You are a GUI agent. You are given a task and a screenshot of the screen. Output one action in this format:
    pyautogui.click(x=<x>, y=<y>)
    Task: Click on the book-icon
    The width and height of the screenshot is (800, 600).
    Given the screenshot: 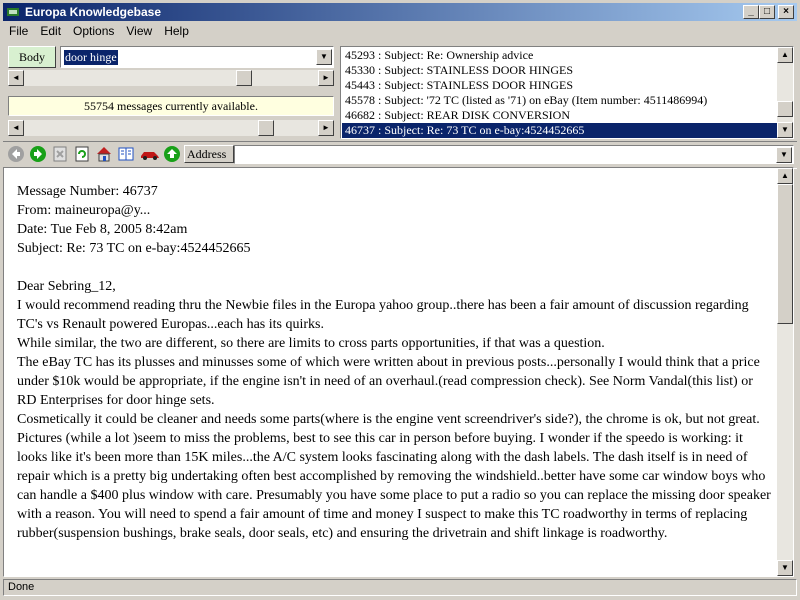 What is the action you would take?
    pyautogui.click(x=126, y=154)
    